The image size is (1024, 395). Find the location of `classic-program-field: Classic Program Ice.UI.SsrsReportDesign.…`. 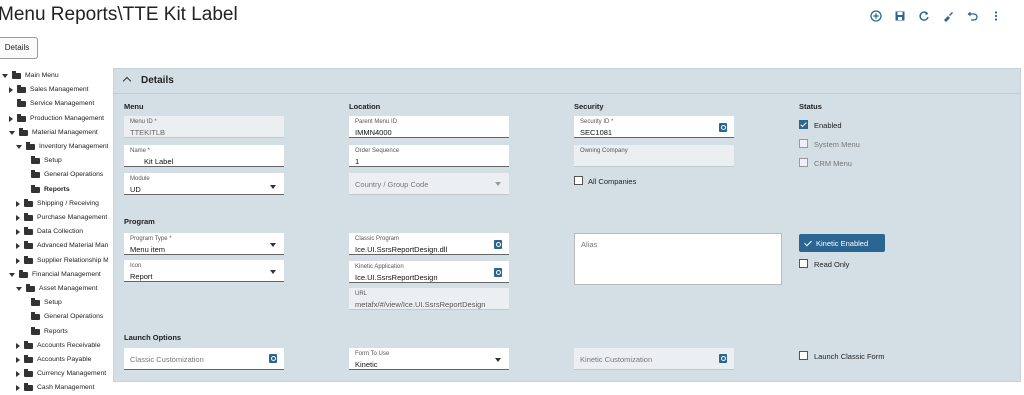

classic-program-field: Classic Program Ice.UI.SsrsReportDesign.… is located at coordinates (429, 244).